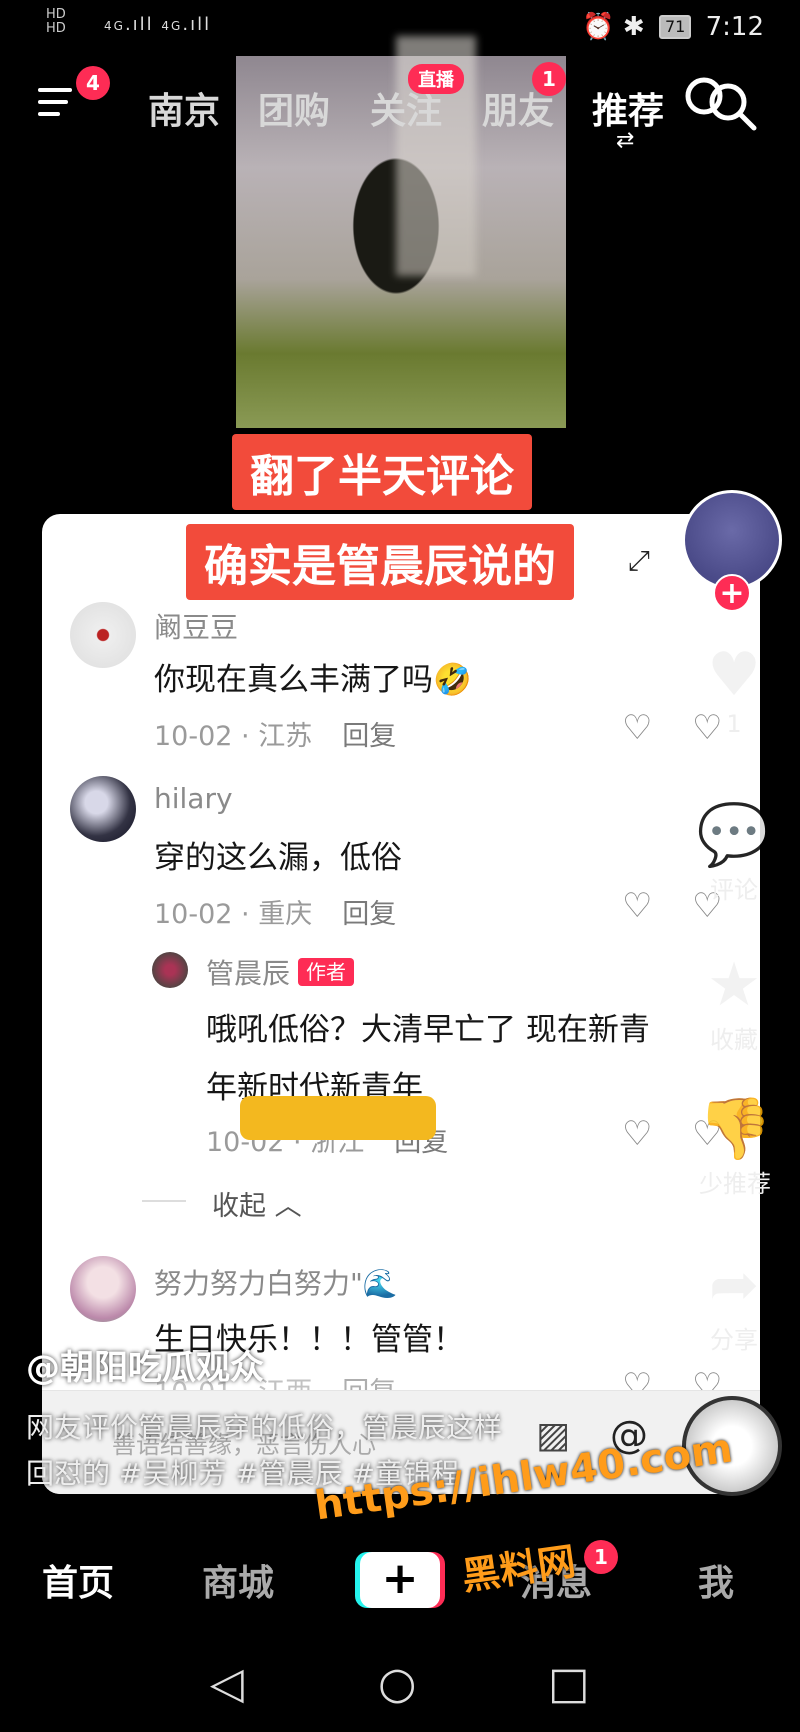  What do you see at coordinates (625, 140) in the screenshot?
I see `switch-arrows-icon: ⇄` at bounding box center [625, 140].